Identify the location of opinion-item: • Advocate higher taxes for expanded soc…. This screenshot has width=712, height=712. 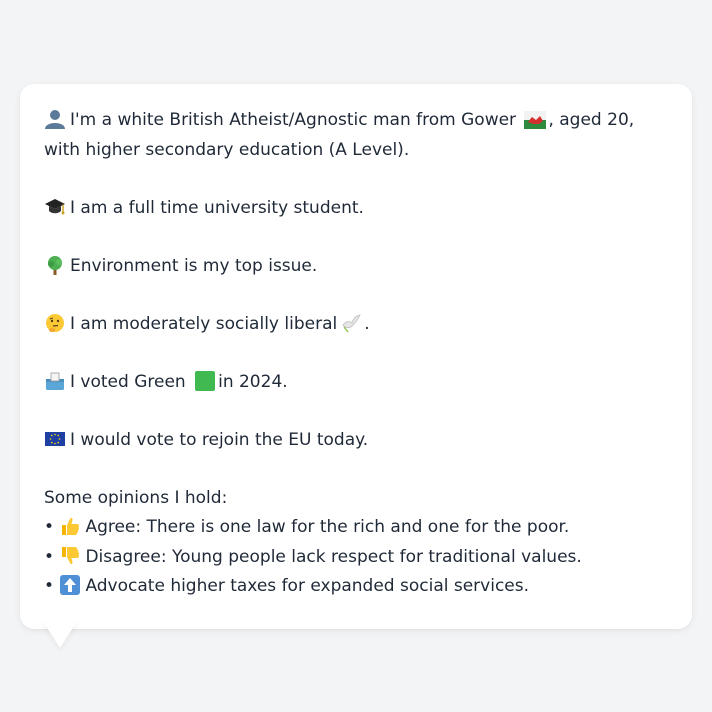
(356, 587).